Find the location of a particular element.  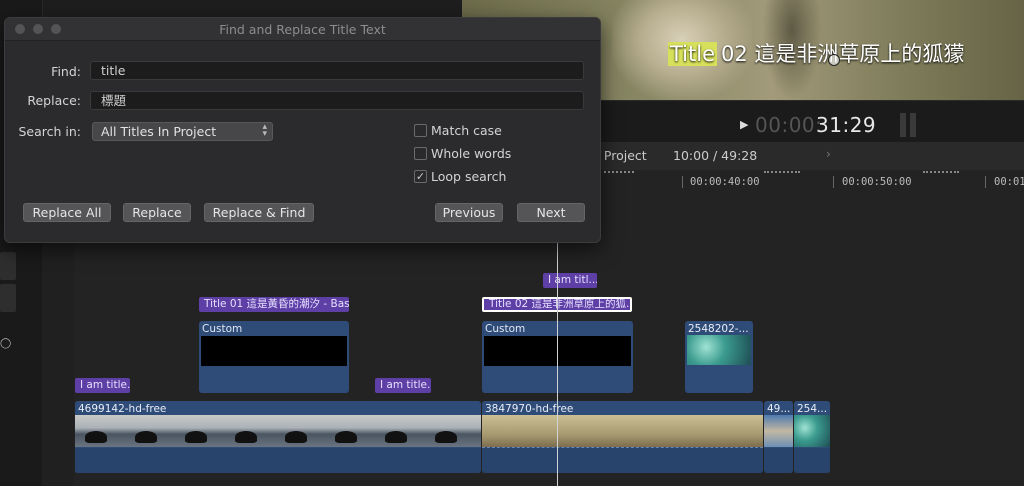

find-input: title is located at coordinates (337, 70).